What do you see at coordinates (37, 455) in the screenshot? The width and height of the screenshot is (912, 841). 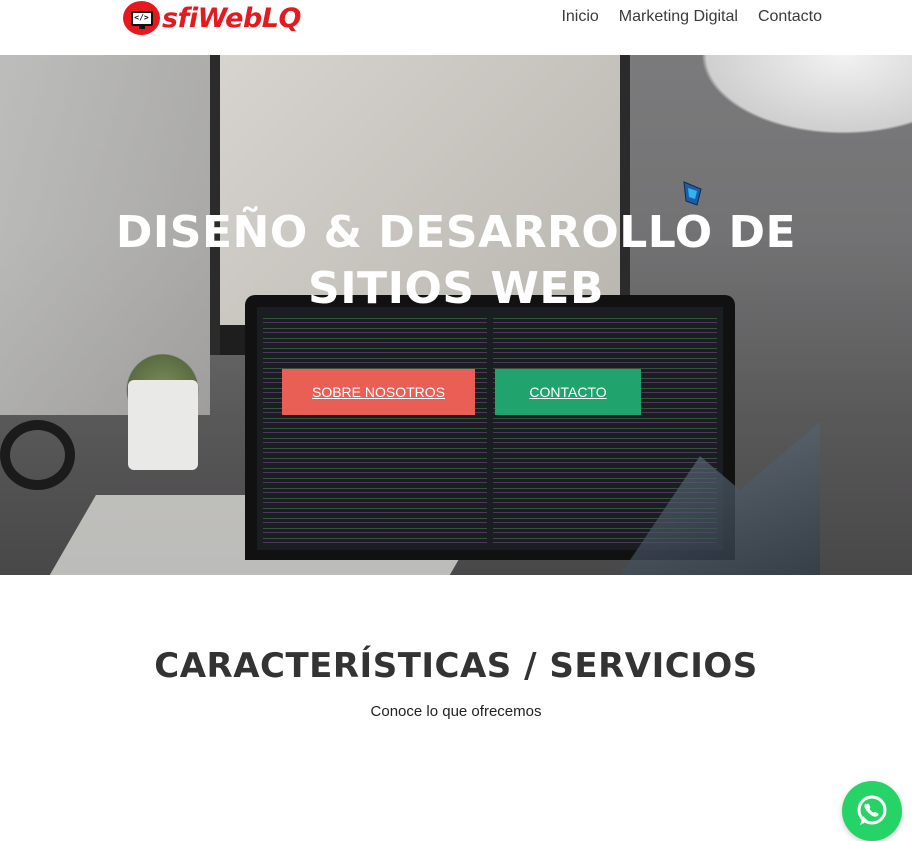 I see `hero-background-headphones` at bounding box center [37, 455].